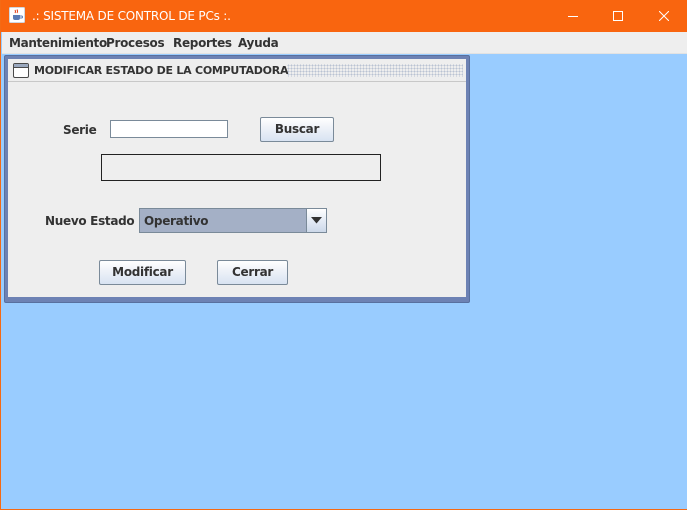  I want to click on title-bar: .: SISTEMA DE CONTROL DE PCs :., so click(344, 16).